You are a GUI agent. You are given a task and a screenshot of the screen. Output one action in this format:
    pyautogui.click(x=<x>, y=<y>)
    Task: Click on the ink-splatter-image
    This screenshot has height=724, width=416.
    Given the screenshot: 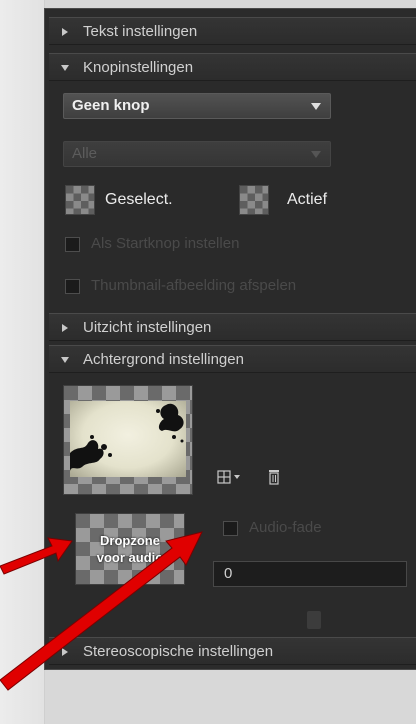 What is the action you would take?
    pyautogui.click(x=127, y=437)
    